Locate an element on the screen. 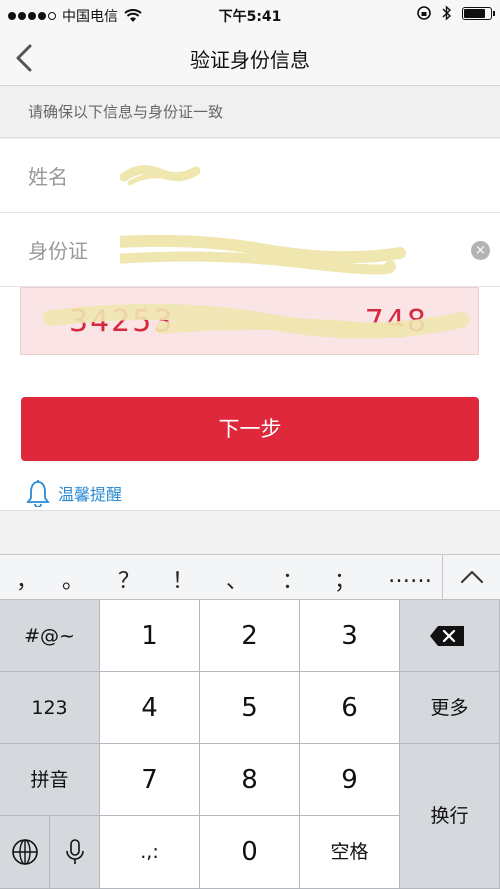 The width and height of the screenshot is (500, 889). microphone-key is located at coordinates (75, 852).